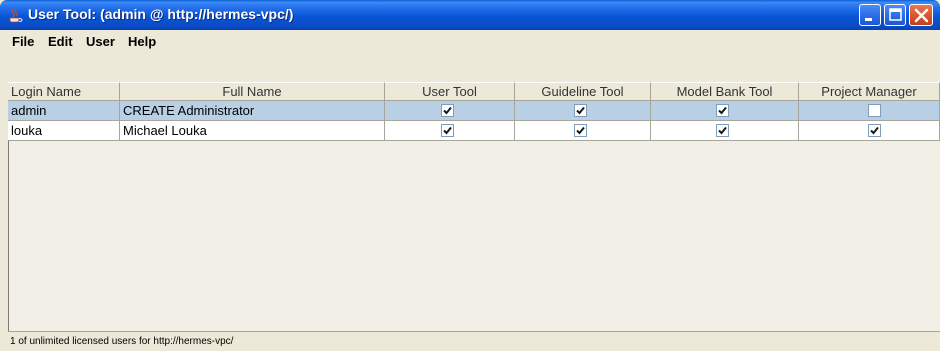 This screenshot has height=351, width=940. What do you see at coordinates (869, 91) in the screenshot?
I see `column-header-project-manager: Project Manager` at bounding box center [869, 91].